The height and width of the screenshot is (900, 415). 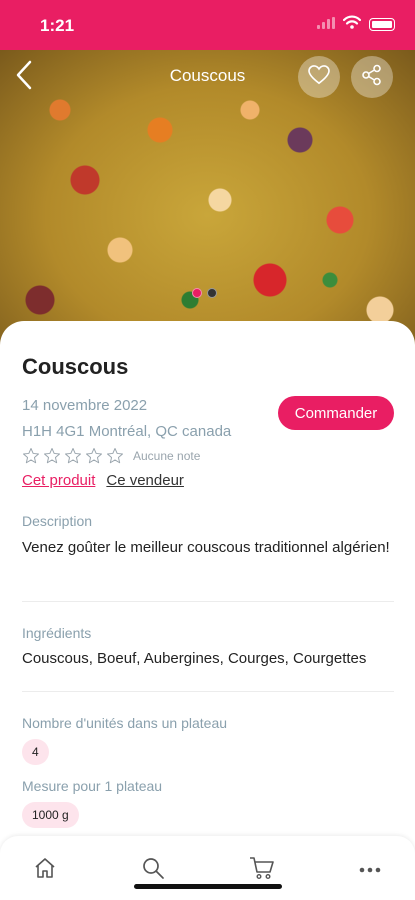 What do you see at coordinates (204, 293) in the screenshot?
I see `carousel-dots` at bounding box center [204, 293].